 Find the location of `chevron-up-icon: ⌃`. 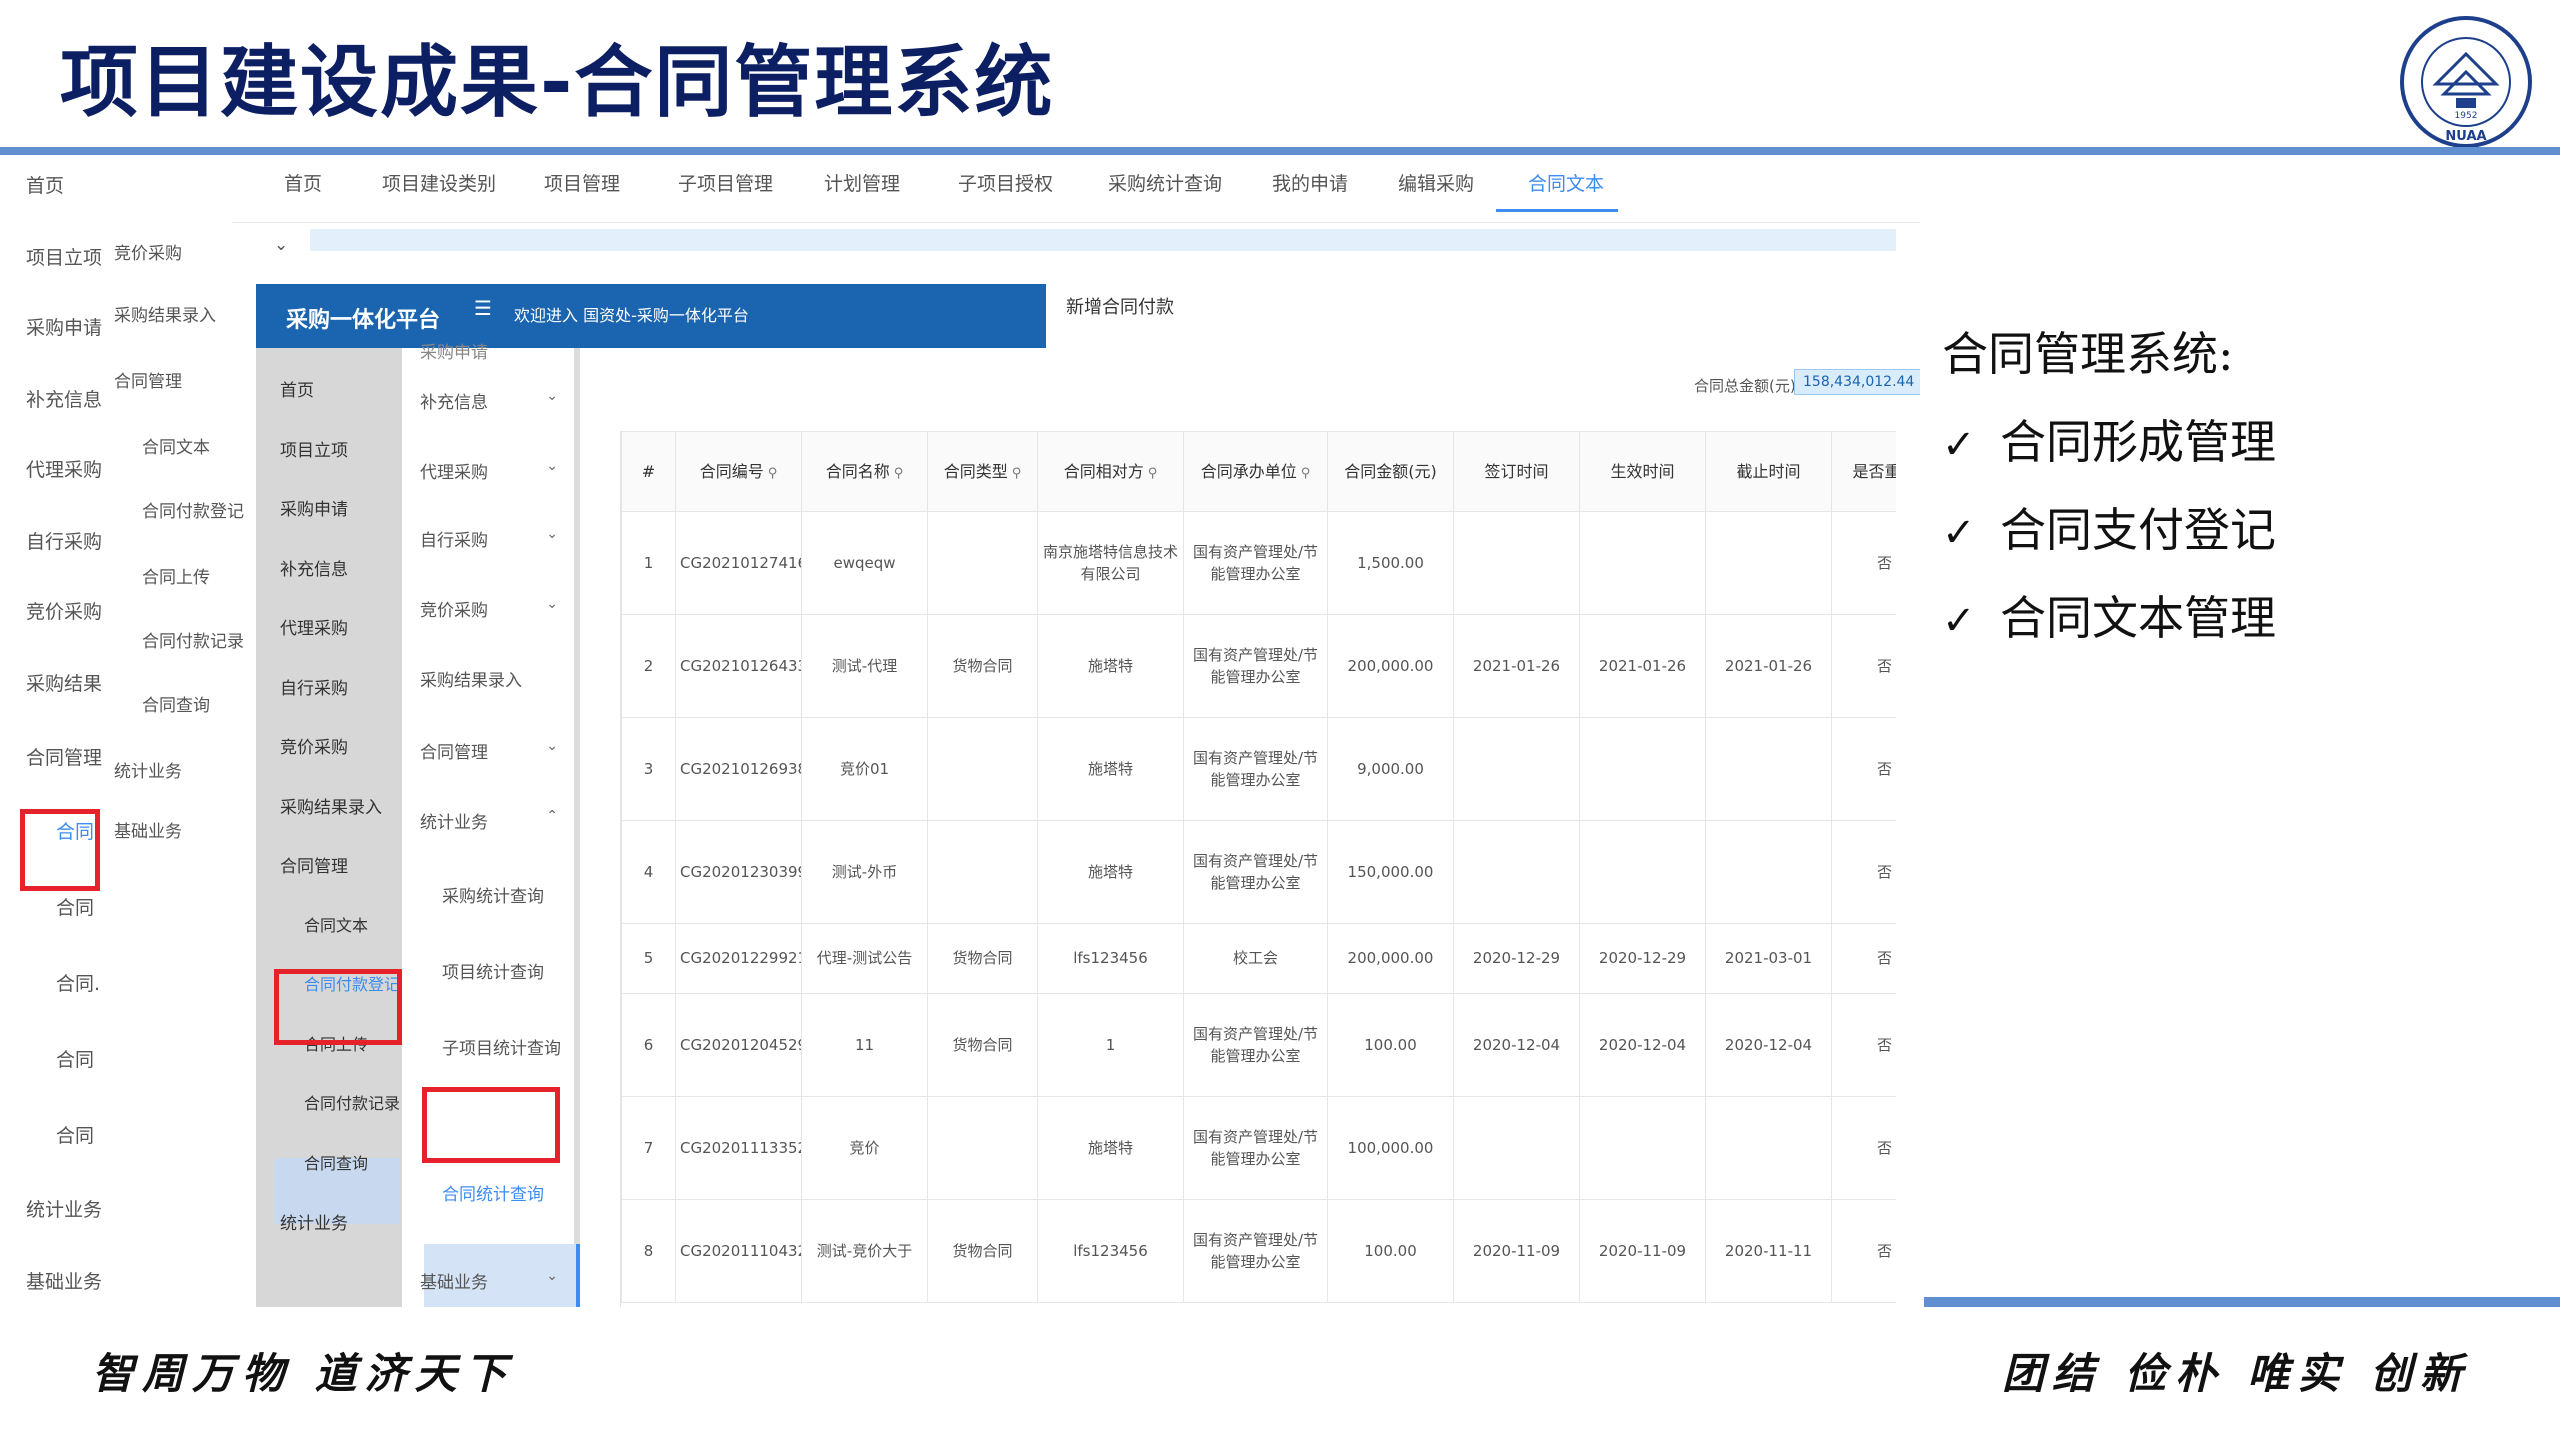

chevron-up-icon: ⌃ is located at coordinates (552, 816).